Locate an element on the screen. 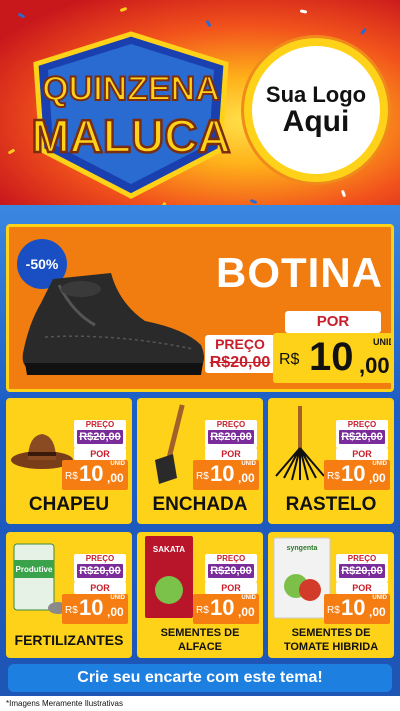 The image size is (400, 711). product-name-line2: TOMATE HIBRIDA is located at coordinates (331, 647).